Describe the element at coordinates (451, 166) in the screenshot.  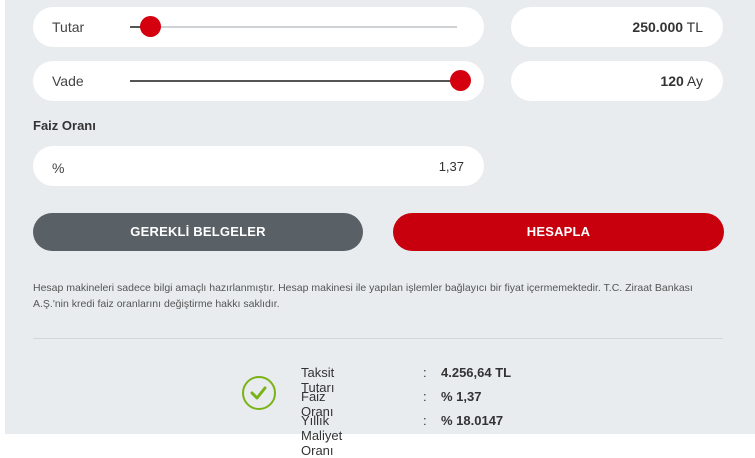
I see `interest-value: 1,37` at that location.